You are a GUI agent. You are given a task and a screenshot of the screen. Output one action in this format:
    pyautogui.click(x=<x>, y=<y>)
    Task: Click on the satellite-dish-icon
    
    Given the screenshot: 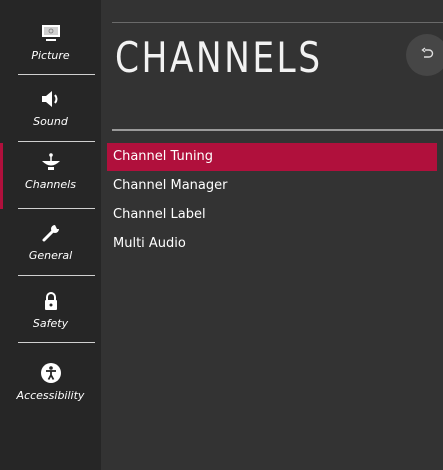 What is the action you would take?
    pyautogui.click(x=50, y=162)
    